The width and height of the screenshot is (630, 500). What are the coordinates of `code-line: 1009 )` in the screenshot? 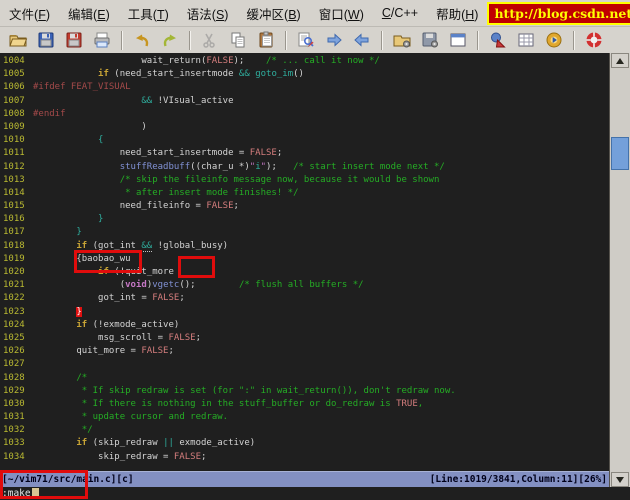 It's located at (75, 126).